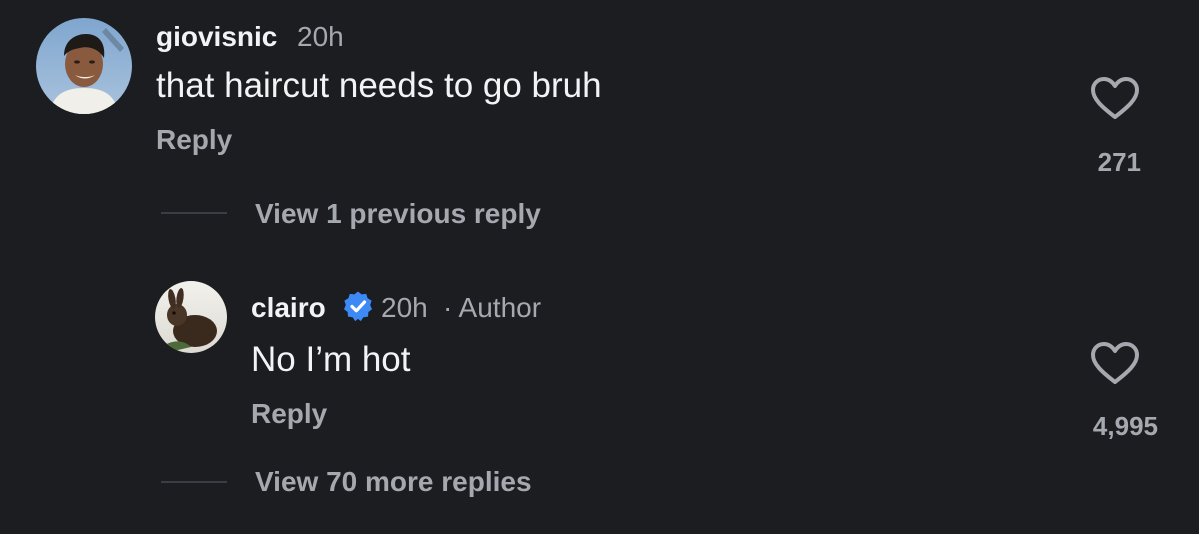 The height and width of the screenshot is (534, 1199). I want to click on avatar-clairo, so click(191, 317).